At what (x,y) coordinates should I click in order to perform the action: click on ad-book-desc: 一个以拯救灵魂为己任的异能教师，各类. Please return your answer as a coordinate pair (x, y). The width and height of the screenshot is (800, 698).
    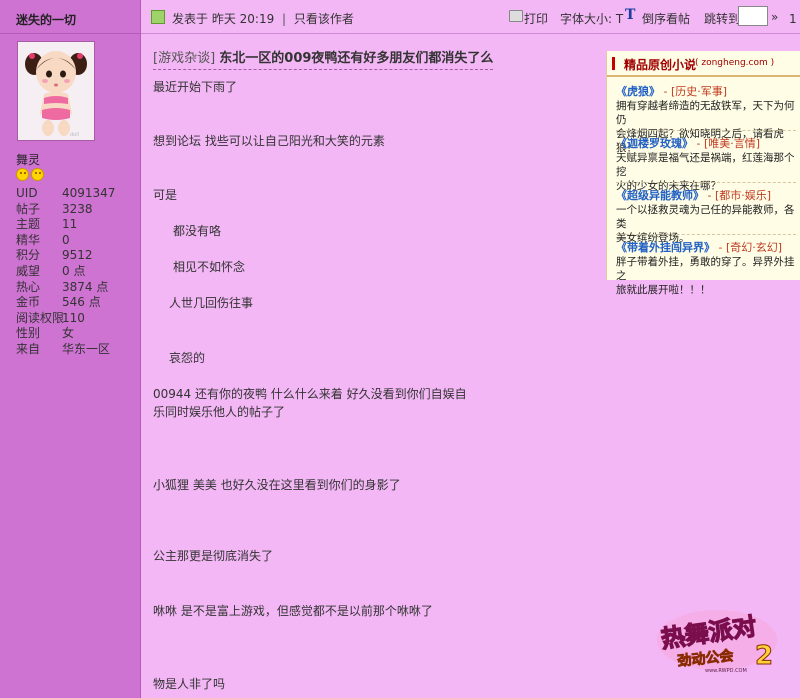
    Looking at the image, I should click on (705, 217).